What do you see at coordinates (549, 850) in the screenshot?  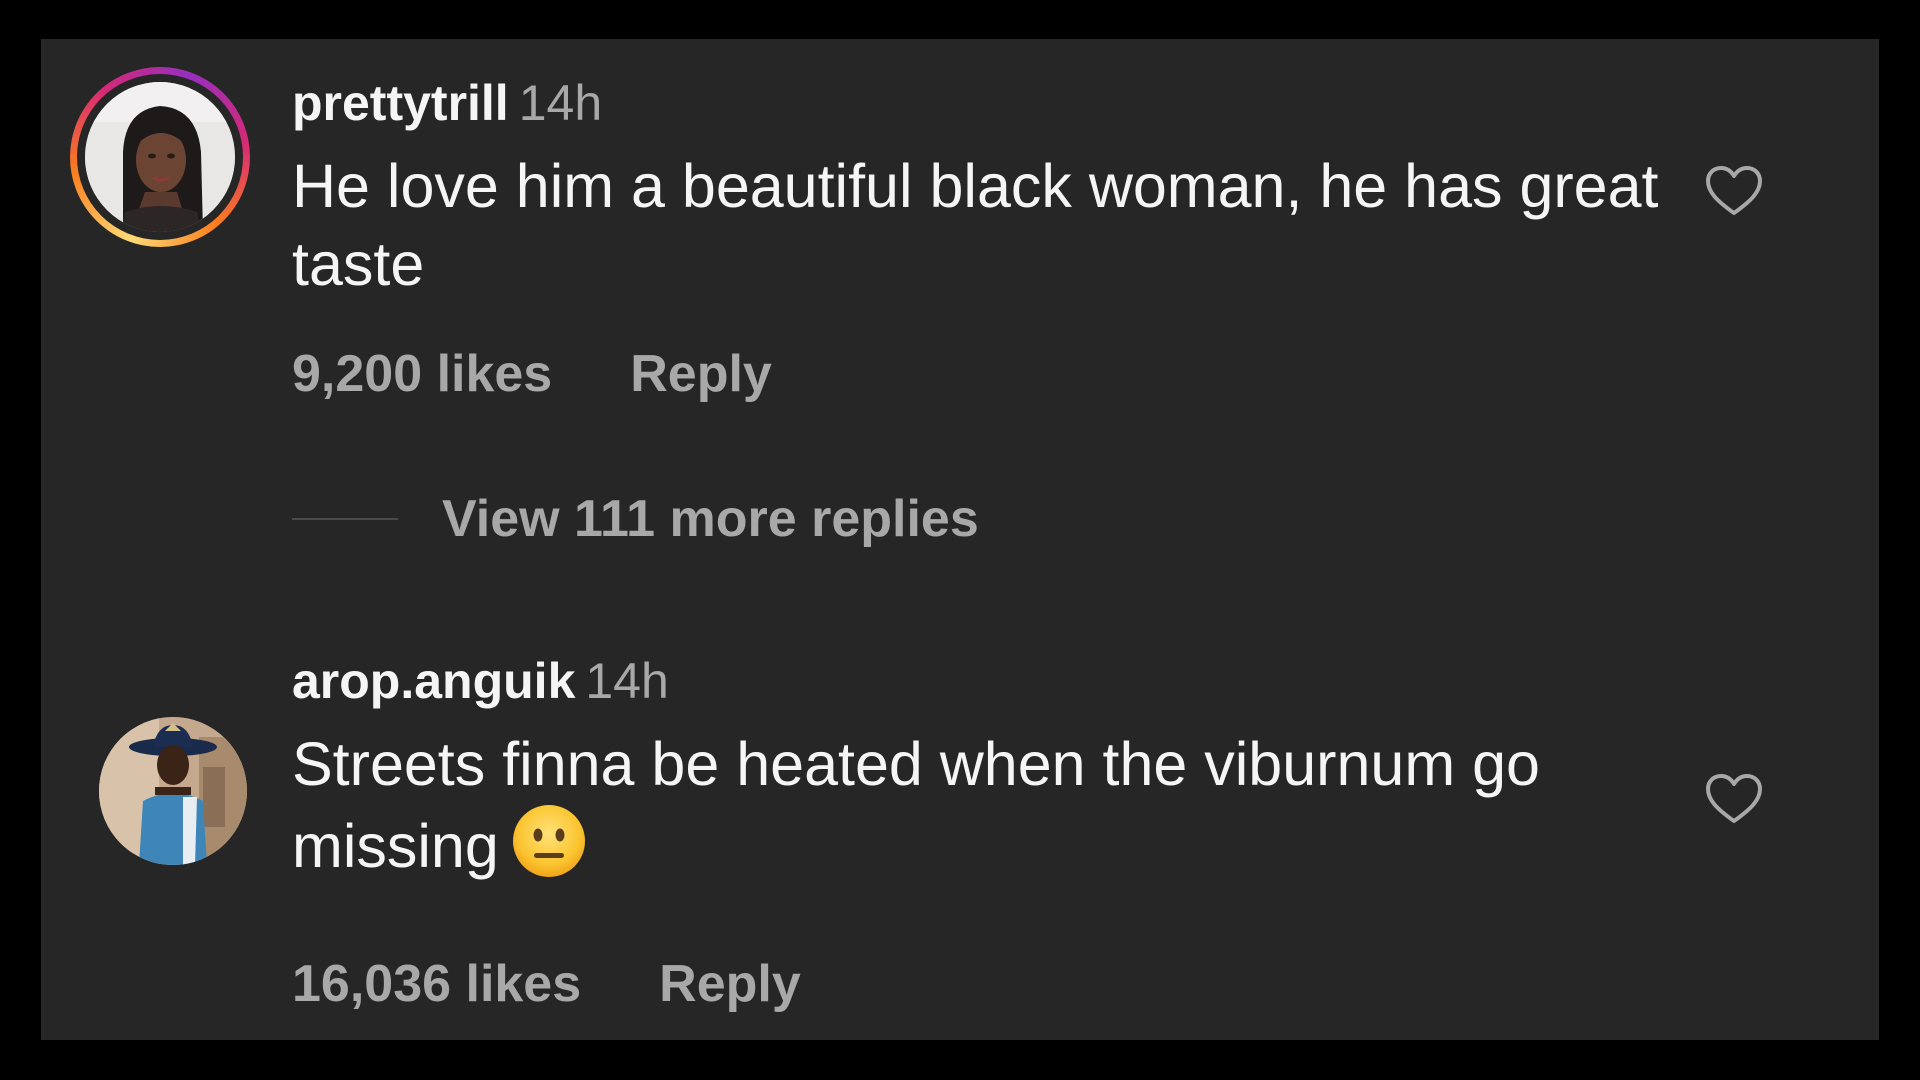 I see `neutral-face-emoji` at bounding box center [549, 850].